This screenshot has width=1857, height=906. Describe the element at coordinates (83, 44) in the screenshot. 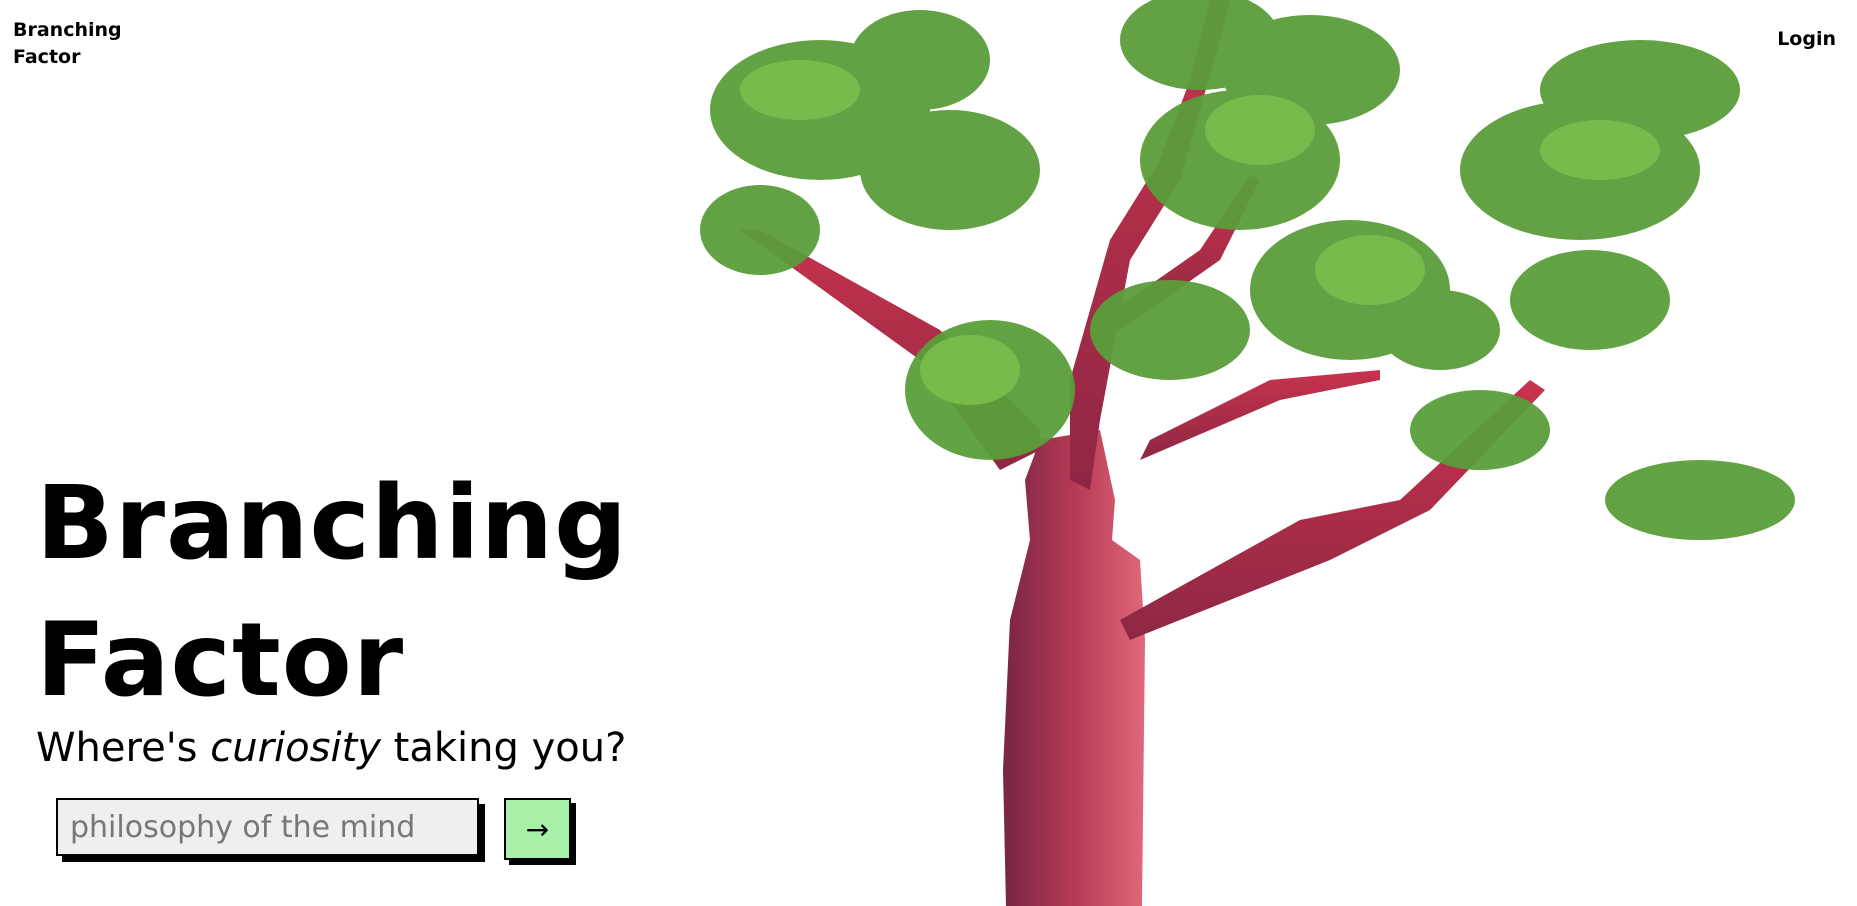

I see `site-logo: Branching Factor` at that location.